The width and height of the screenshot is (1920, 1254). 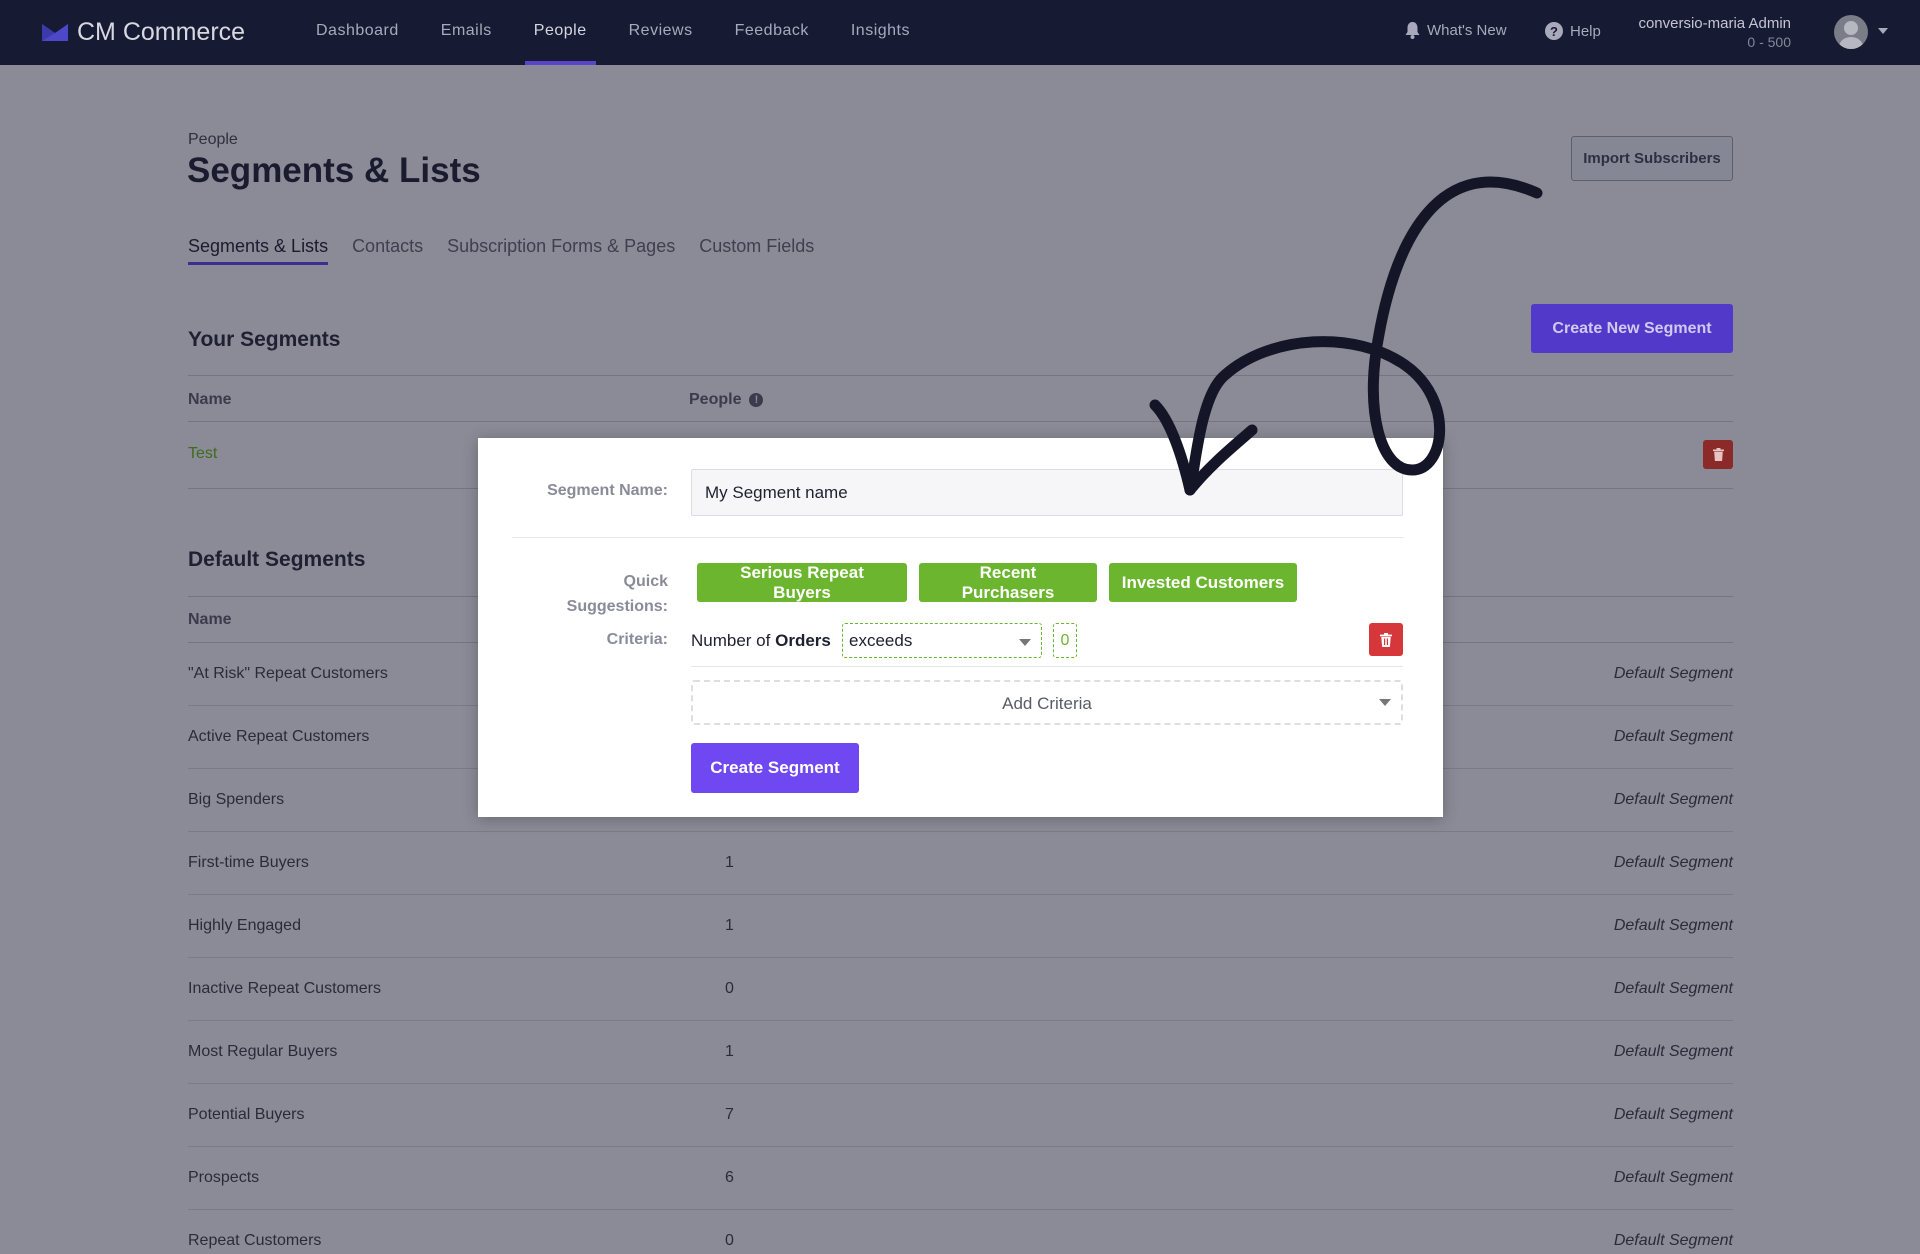 I want to click on segment-name: Highly Engaged, so click(x=244, y=925).